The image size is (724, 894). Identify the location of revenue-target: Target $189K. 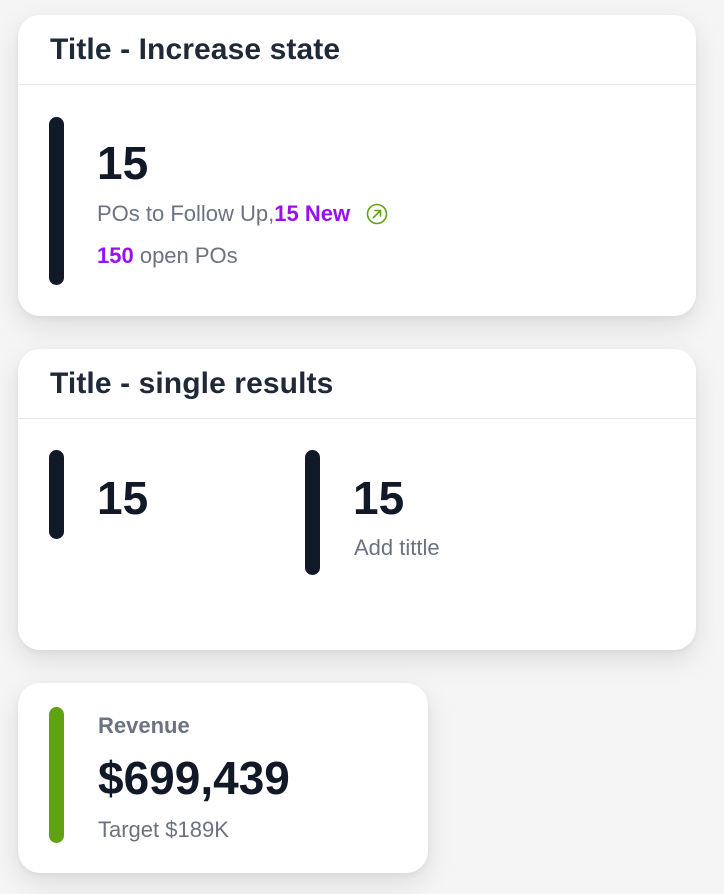
(163, 829).